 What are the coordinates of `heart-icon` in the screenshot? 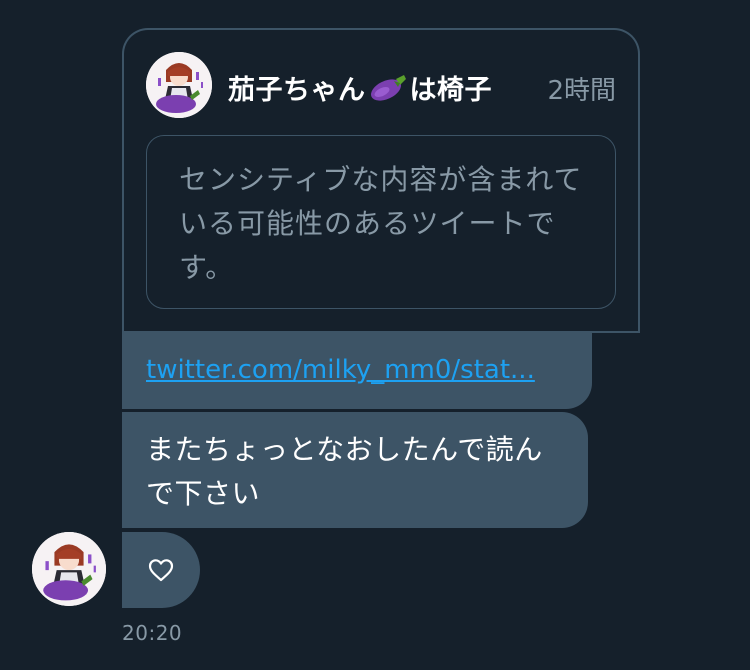 It's located at (161, 570).